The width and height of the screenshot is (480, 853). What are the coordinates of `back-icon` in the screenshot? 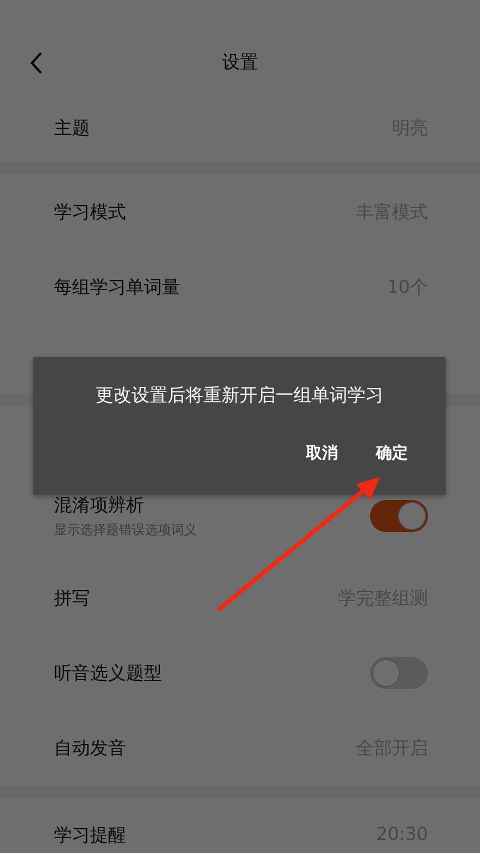 It's located at (36, 63).